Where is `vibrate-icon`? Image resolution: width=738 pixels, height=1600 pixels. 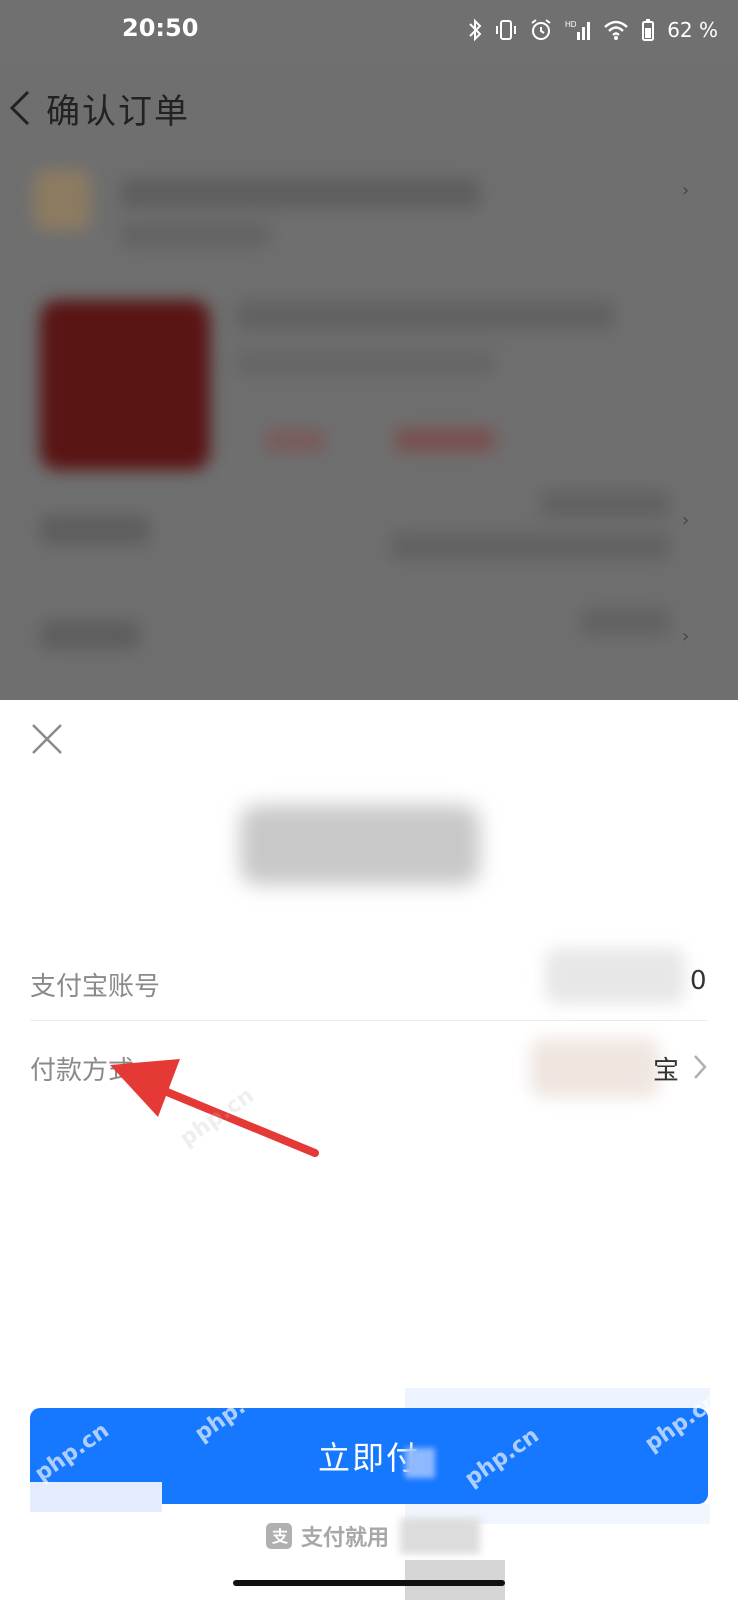
vibrate-icon is located at coordinates (506, 30).